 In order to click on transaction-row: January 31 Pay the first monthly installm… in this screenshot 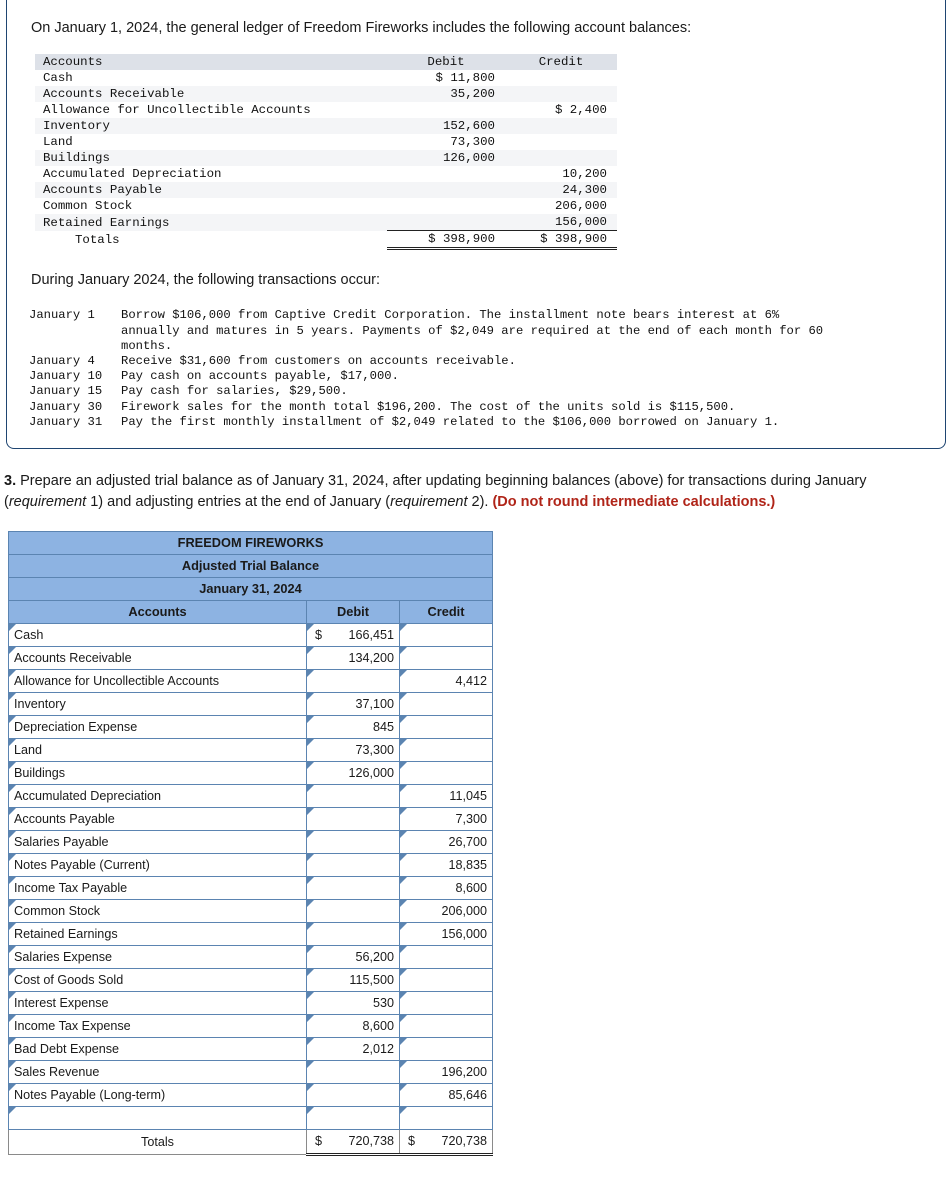, I will do `click(478, 422)`.